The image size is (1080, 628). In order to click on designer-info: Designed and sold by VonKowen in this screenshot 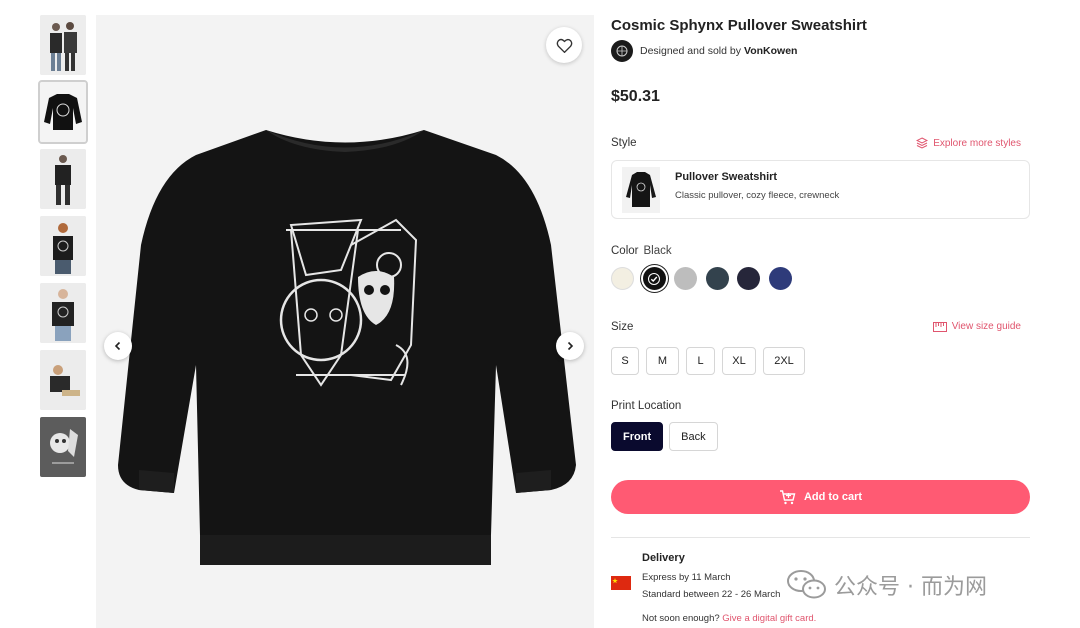, I will do `click(704, 51)`.